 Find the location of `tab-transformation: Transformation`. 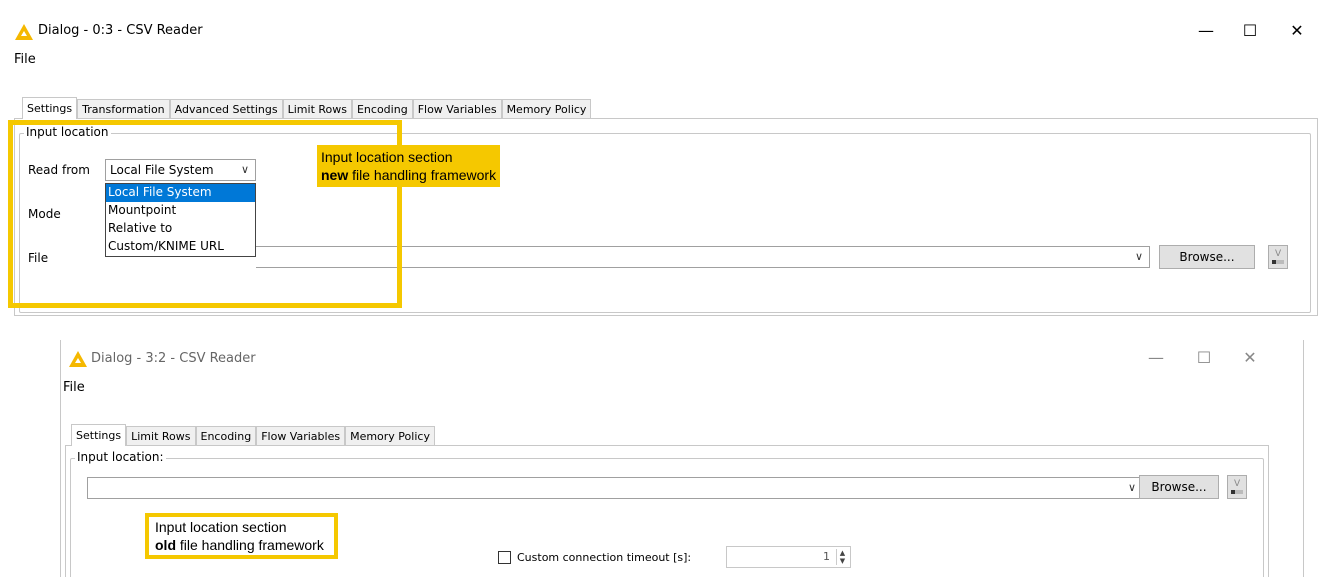

tab-transformation: Transformation is located at coordinates (123, 109).